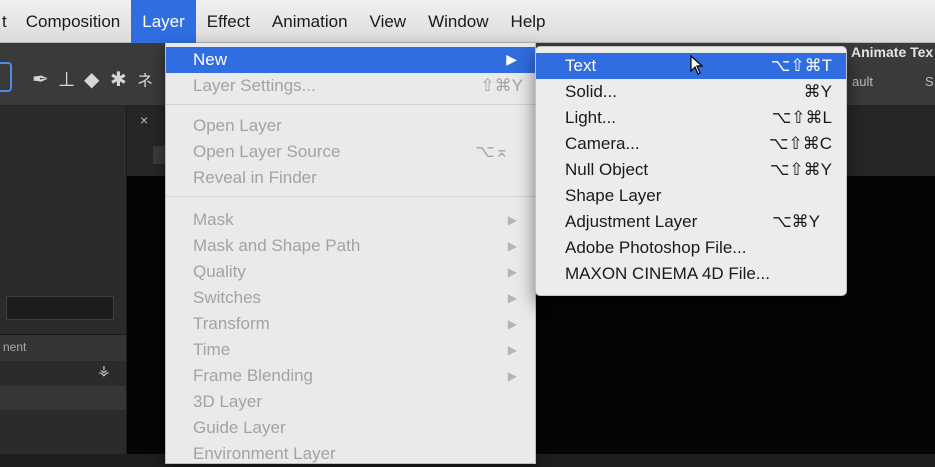  Describe the element at coordinates (350, 272) in the screenshot. I see `menu-item-quality: Quality ▶` at that location.